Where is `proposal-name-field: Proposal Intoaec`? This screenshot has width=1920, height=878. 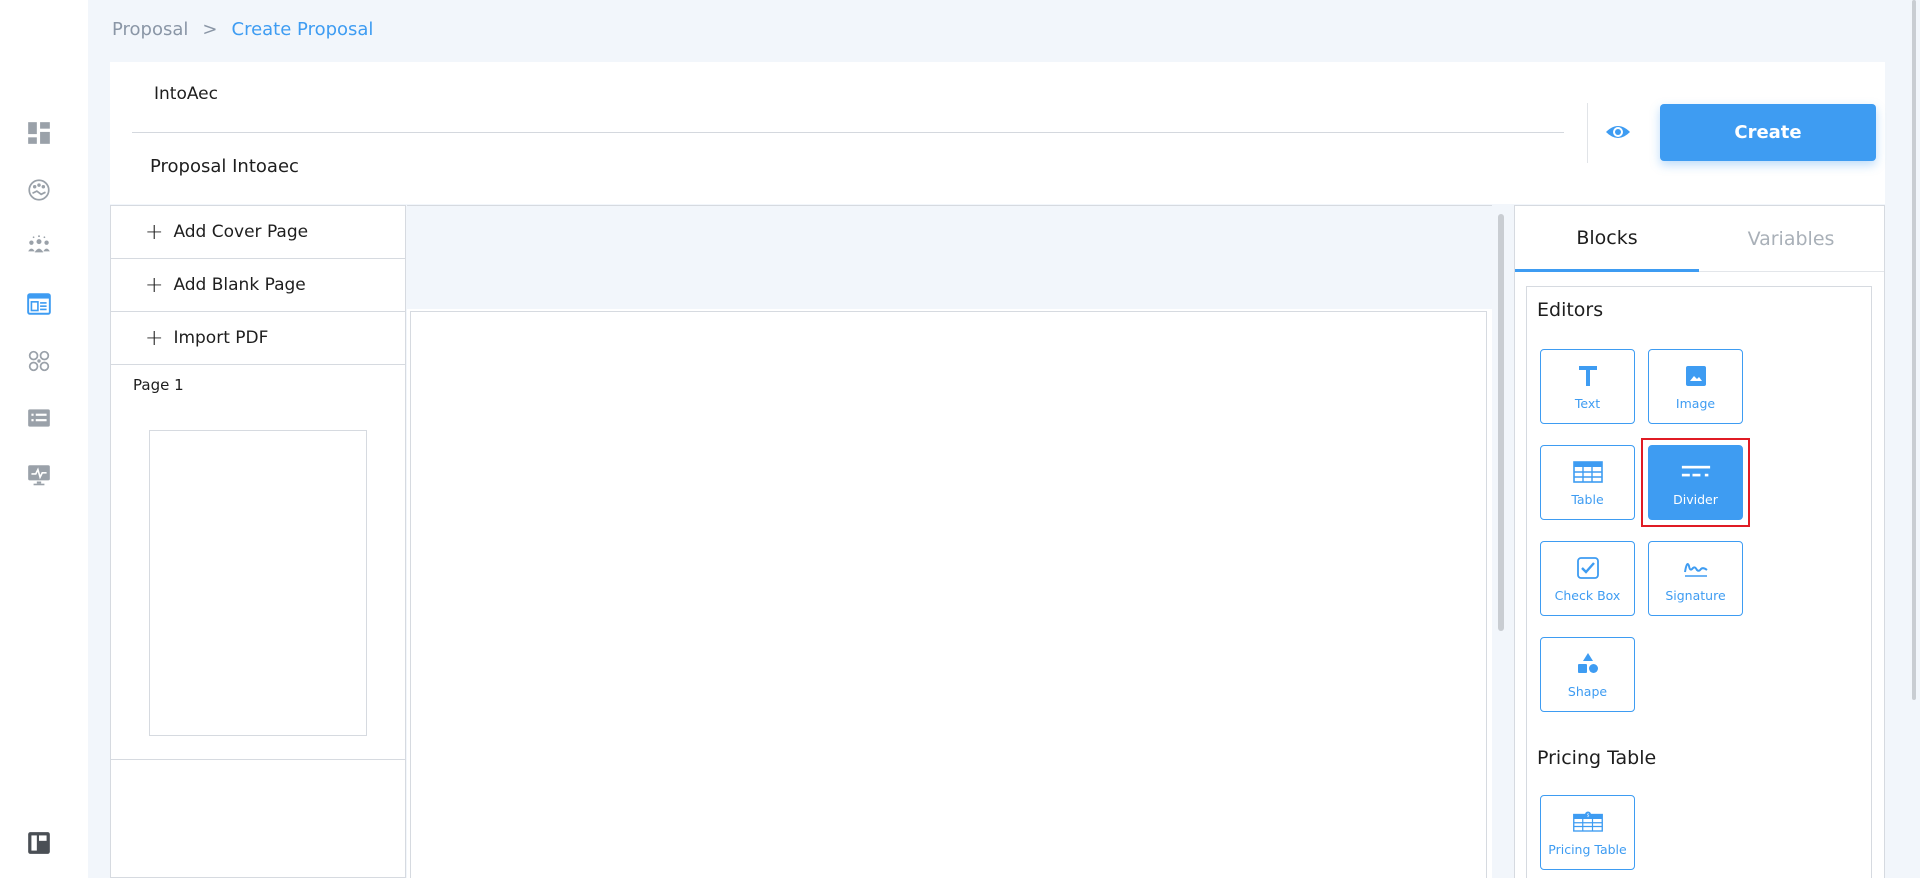 proposal-name-field: Proposal Intoaec is located at coordinates (224, 166).